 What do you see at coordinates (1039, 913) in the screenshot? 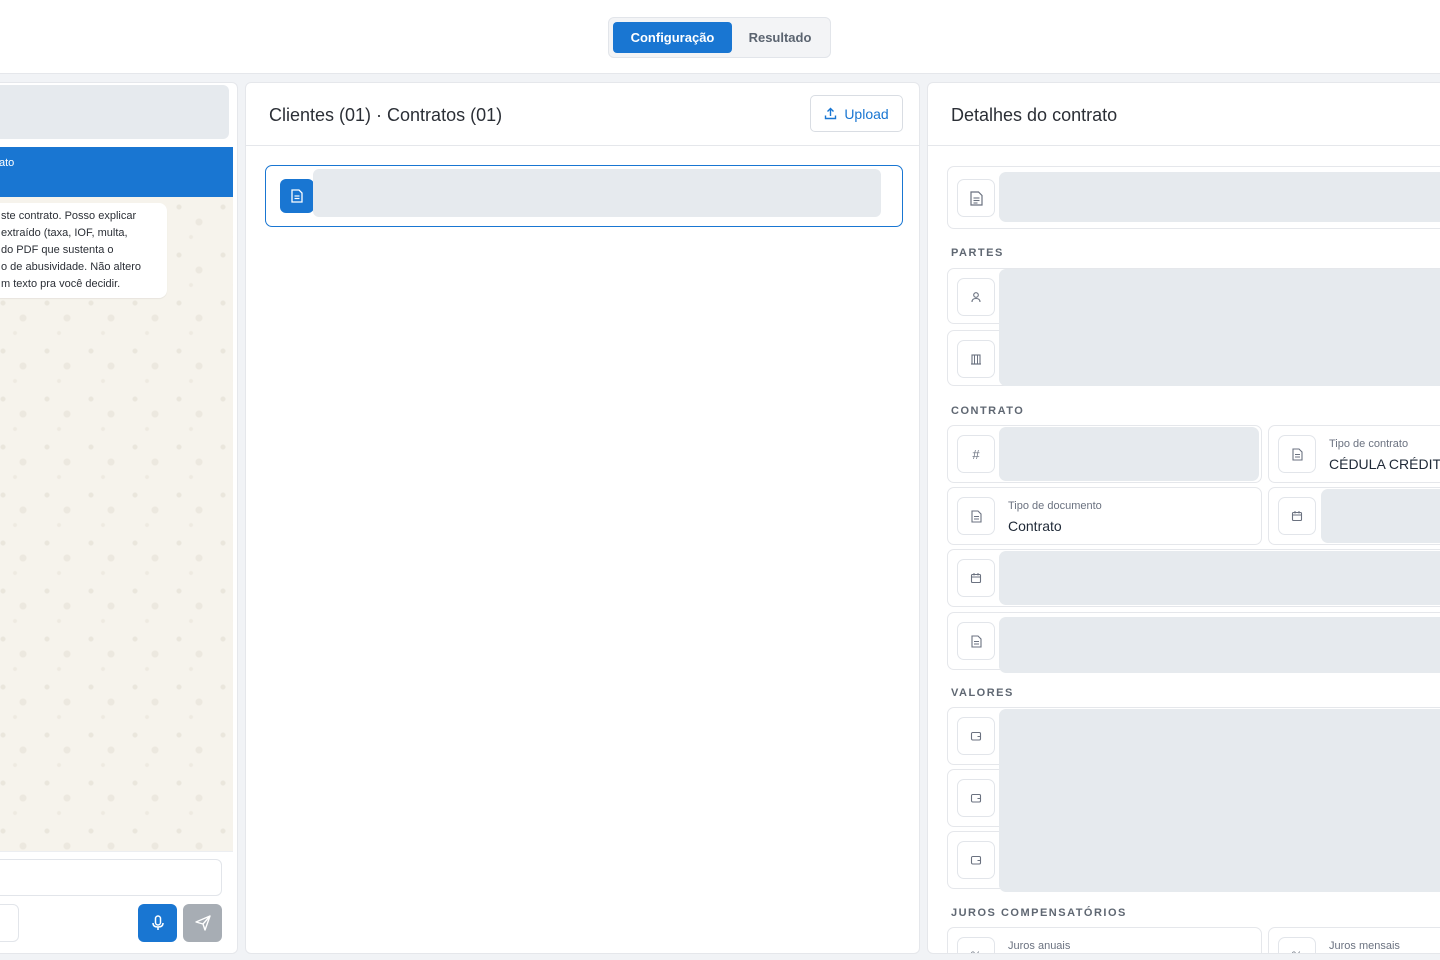
I see `section-juros: JUROS COMPENSATÓRIOS` at bounding box center [1039, 913].